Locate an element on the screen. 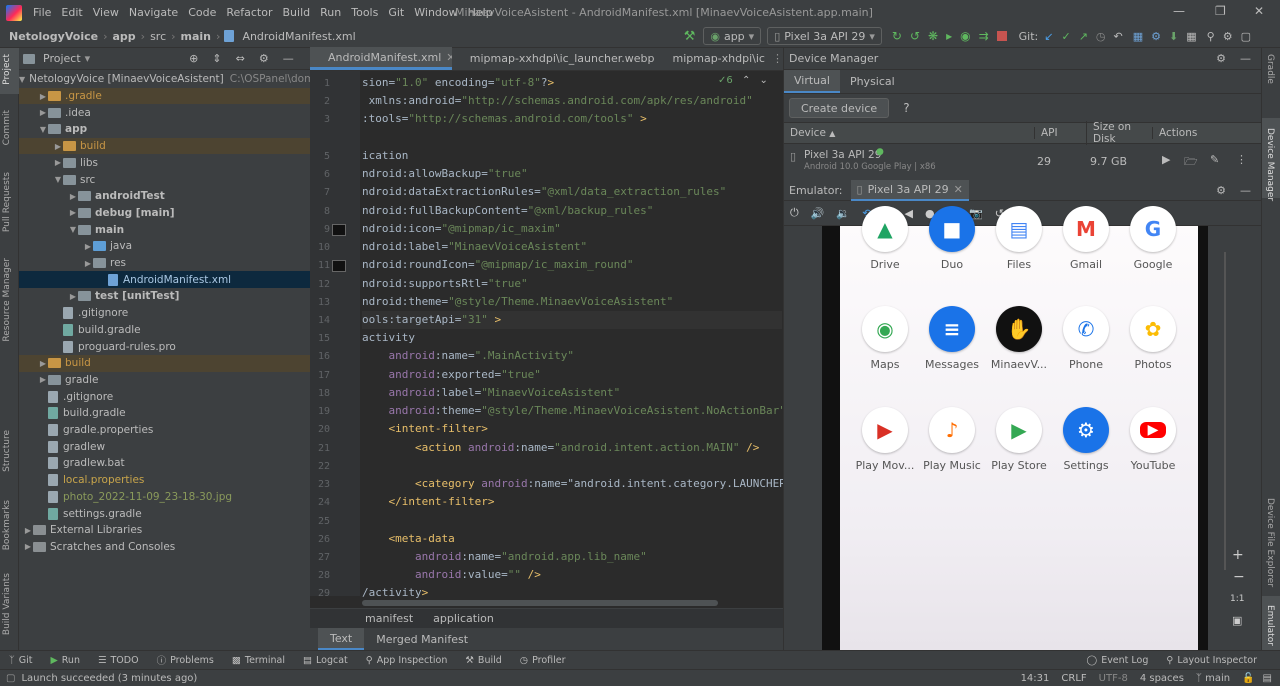 This screenshot has width=1280, height=686. tree-item: ▶ External Libraries is located at coordinates (164, 530).